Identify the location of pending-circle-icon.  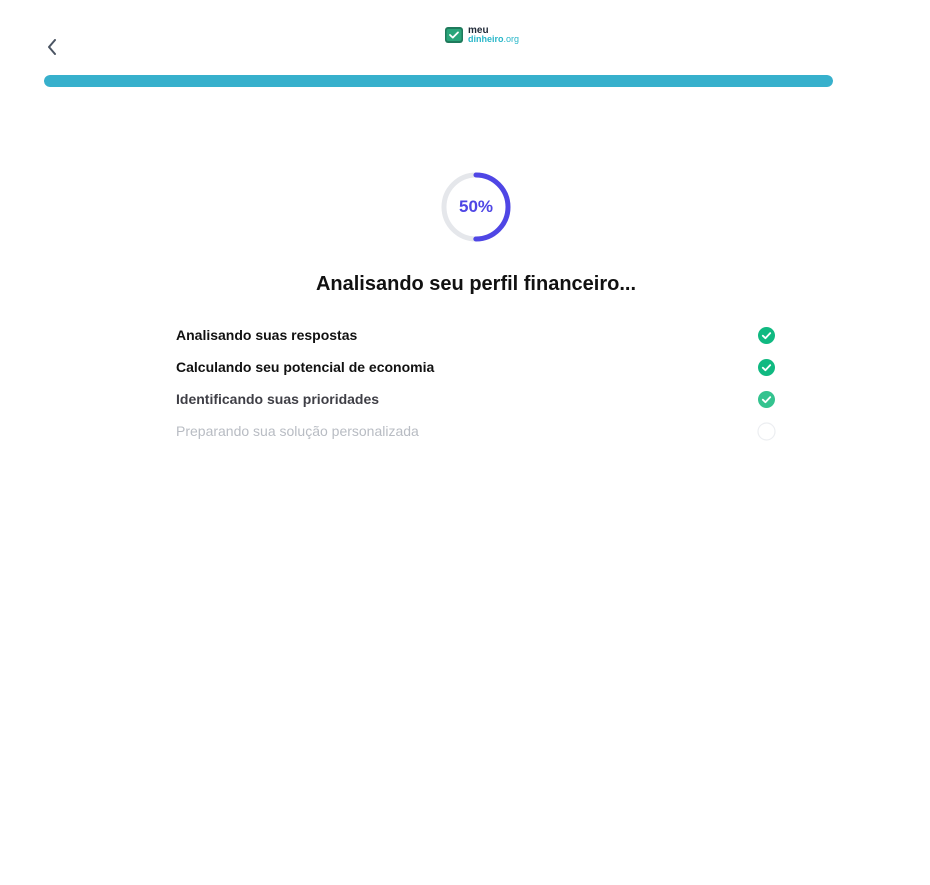
(766, 431).